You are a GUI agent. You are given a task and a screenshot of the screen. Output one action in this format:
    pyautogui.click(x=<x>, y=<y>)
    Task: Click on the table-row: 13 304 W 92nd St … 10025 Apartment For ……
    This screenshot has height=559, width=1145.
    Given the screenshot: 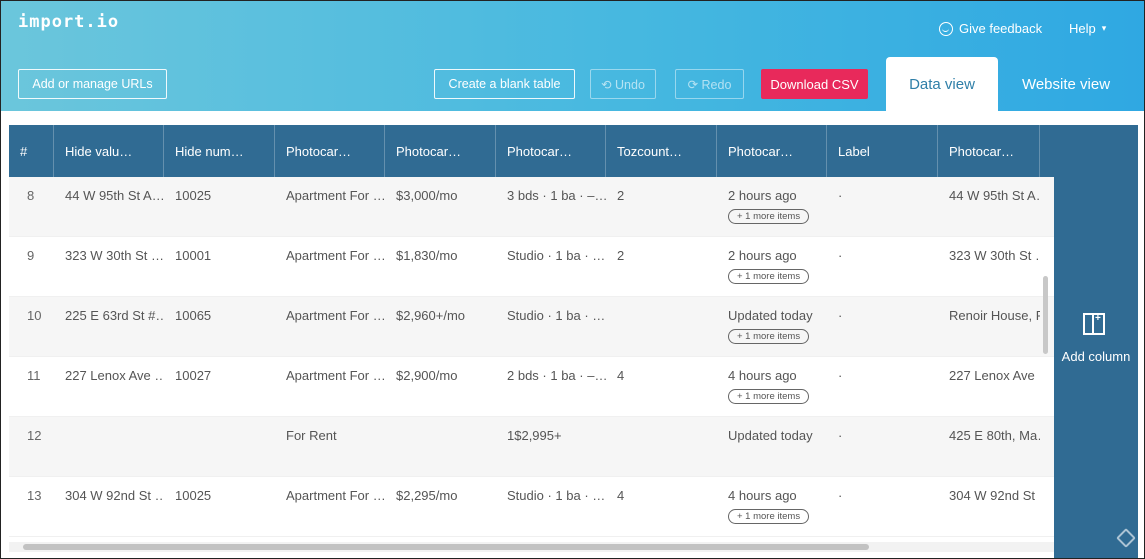 What is the action you would take?
    pyautogui.click(x=531, y=507)
    